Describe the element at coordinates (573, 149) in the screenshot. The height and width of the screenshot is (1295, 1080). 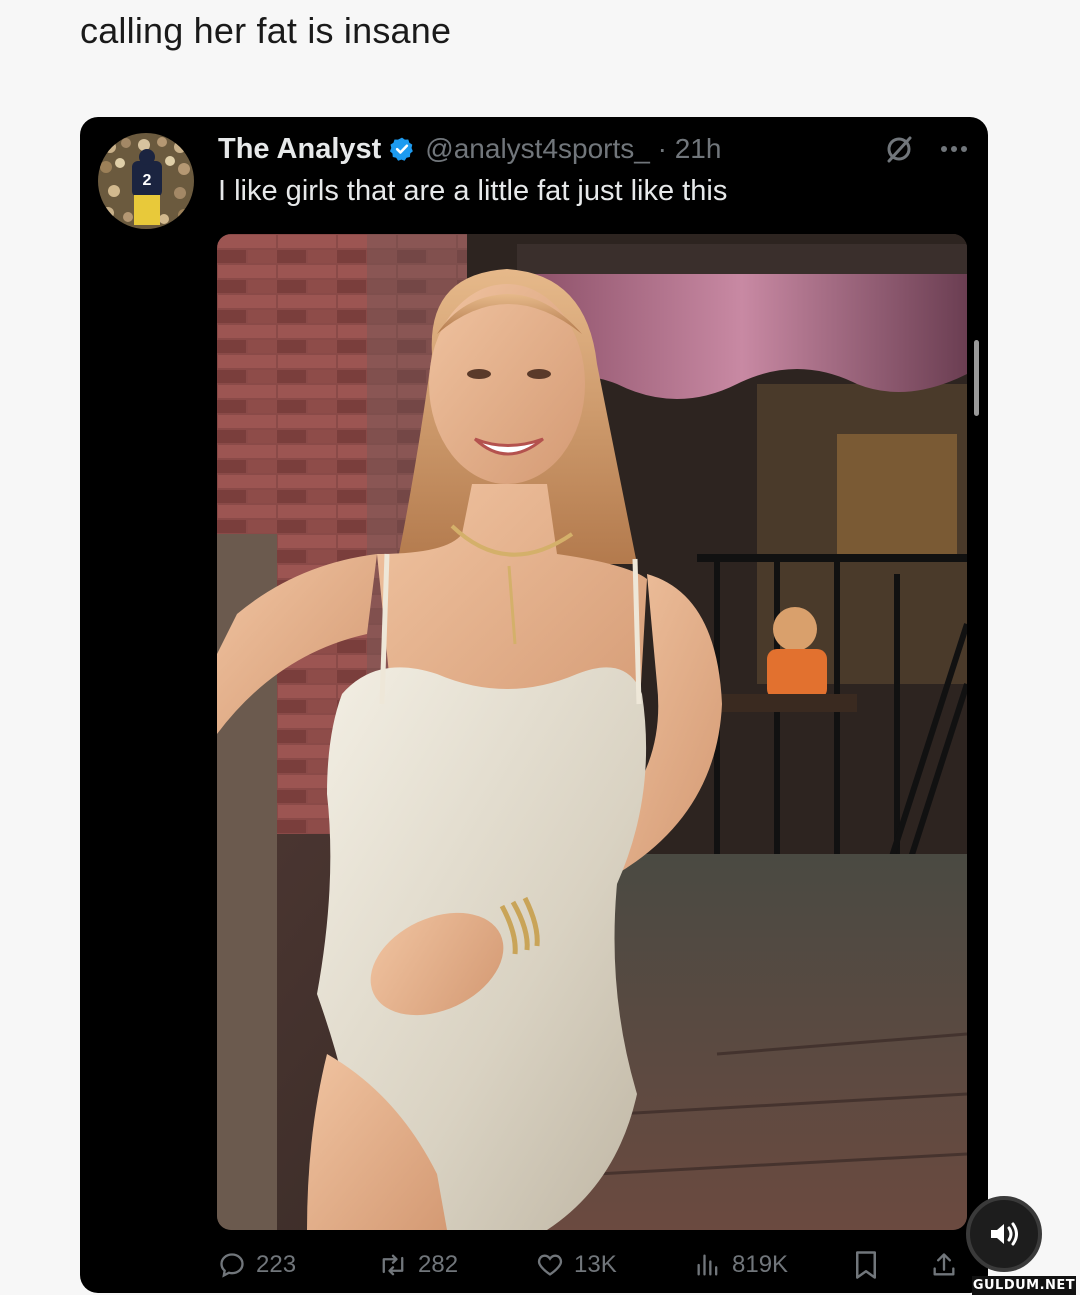
I see `handle-and-time: @analyst4sports_ · 21h` at that location.